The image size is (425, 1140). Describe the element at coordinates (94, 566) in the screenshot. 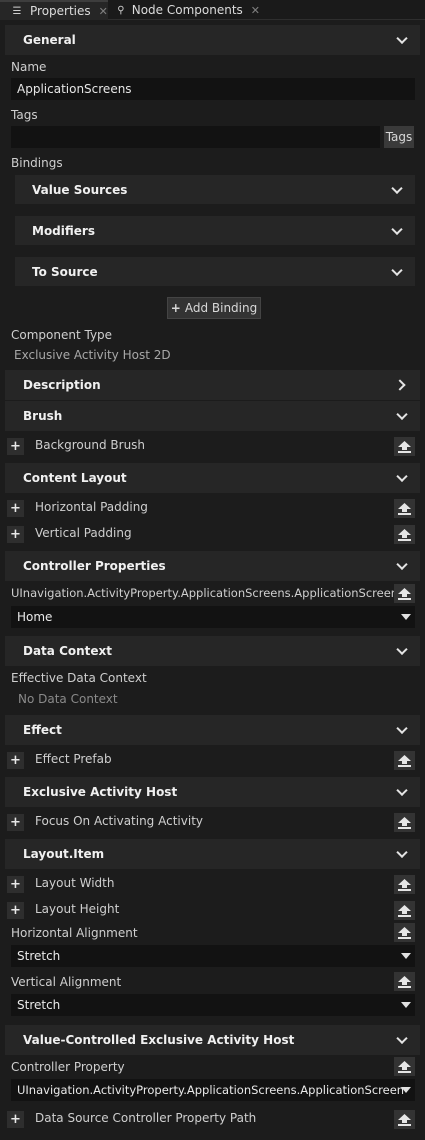

I see `section-title: Controller Properties` at that location.